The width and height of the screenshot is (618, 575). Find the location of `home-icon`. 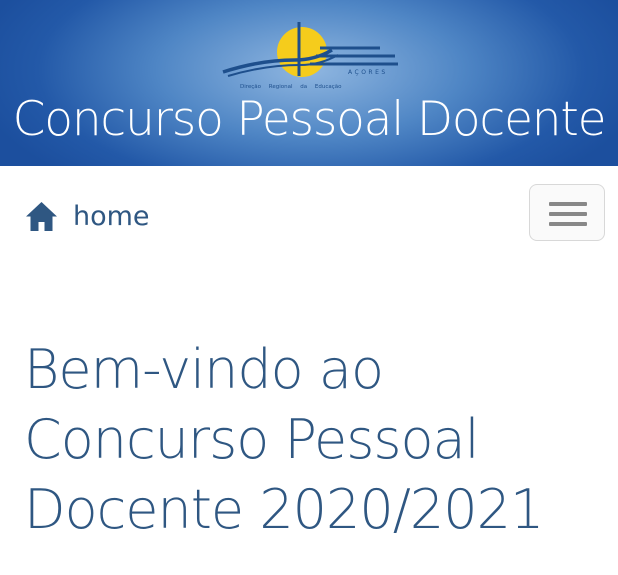

home-icon is located at coordinates (41, 216).